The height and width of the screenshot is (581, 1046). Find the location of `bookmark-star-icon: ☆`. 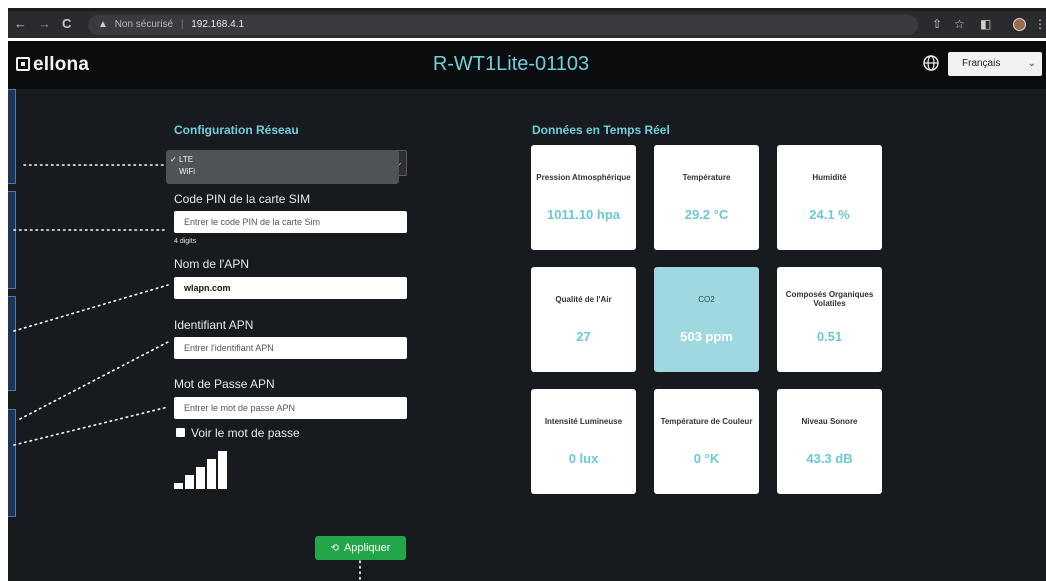

bookmark-star-icon: ☆ is located at coordinates (959, 24).